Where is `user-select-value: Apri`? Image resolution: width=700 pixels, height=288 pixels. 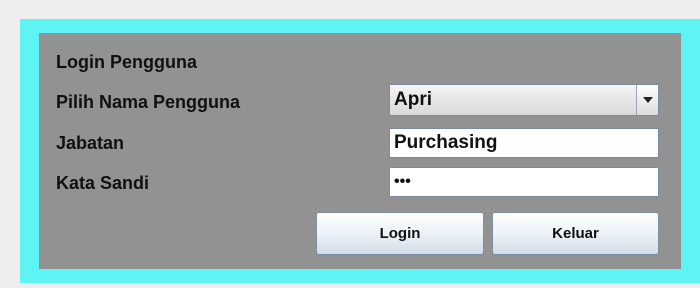
user-select-value: Apri is located at coordinates (413, 99).